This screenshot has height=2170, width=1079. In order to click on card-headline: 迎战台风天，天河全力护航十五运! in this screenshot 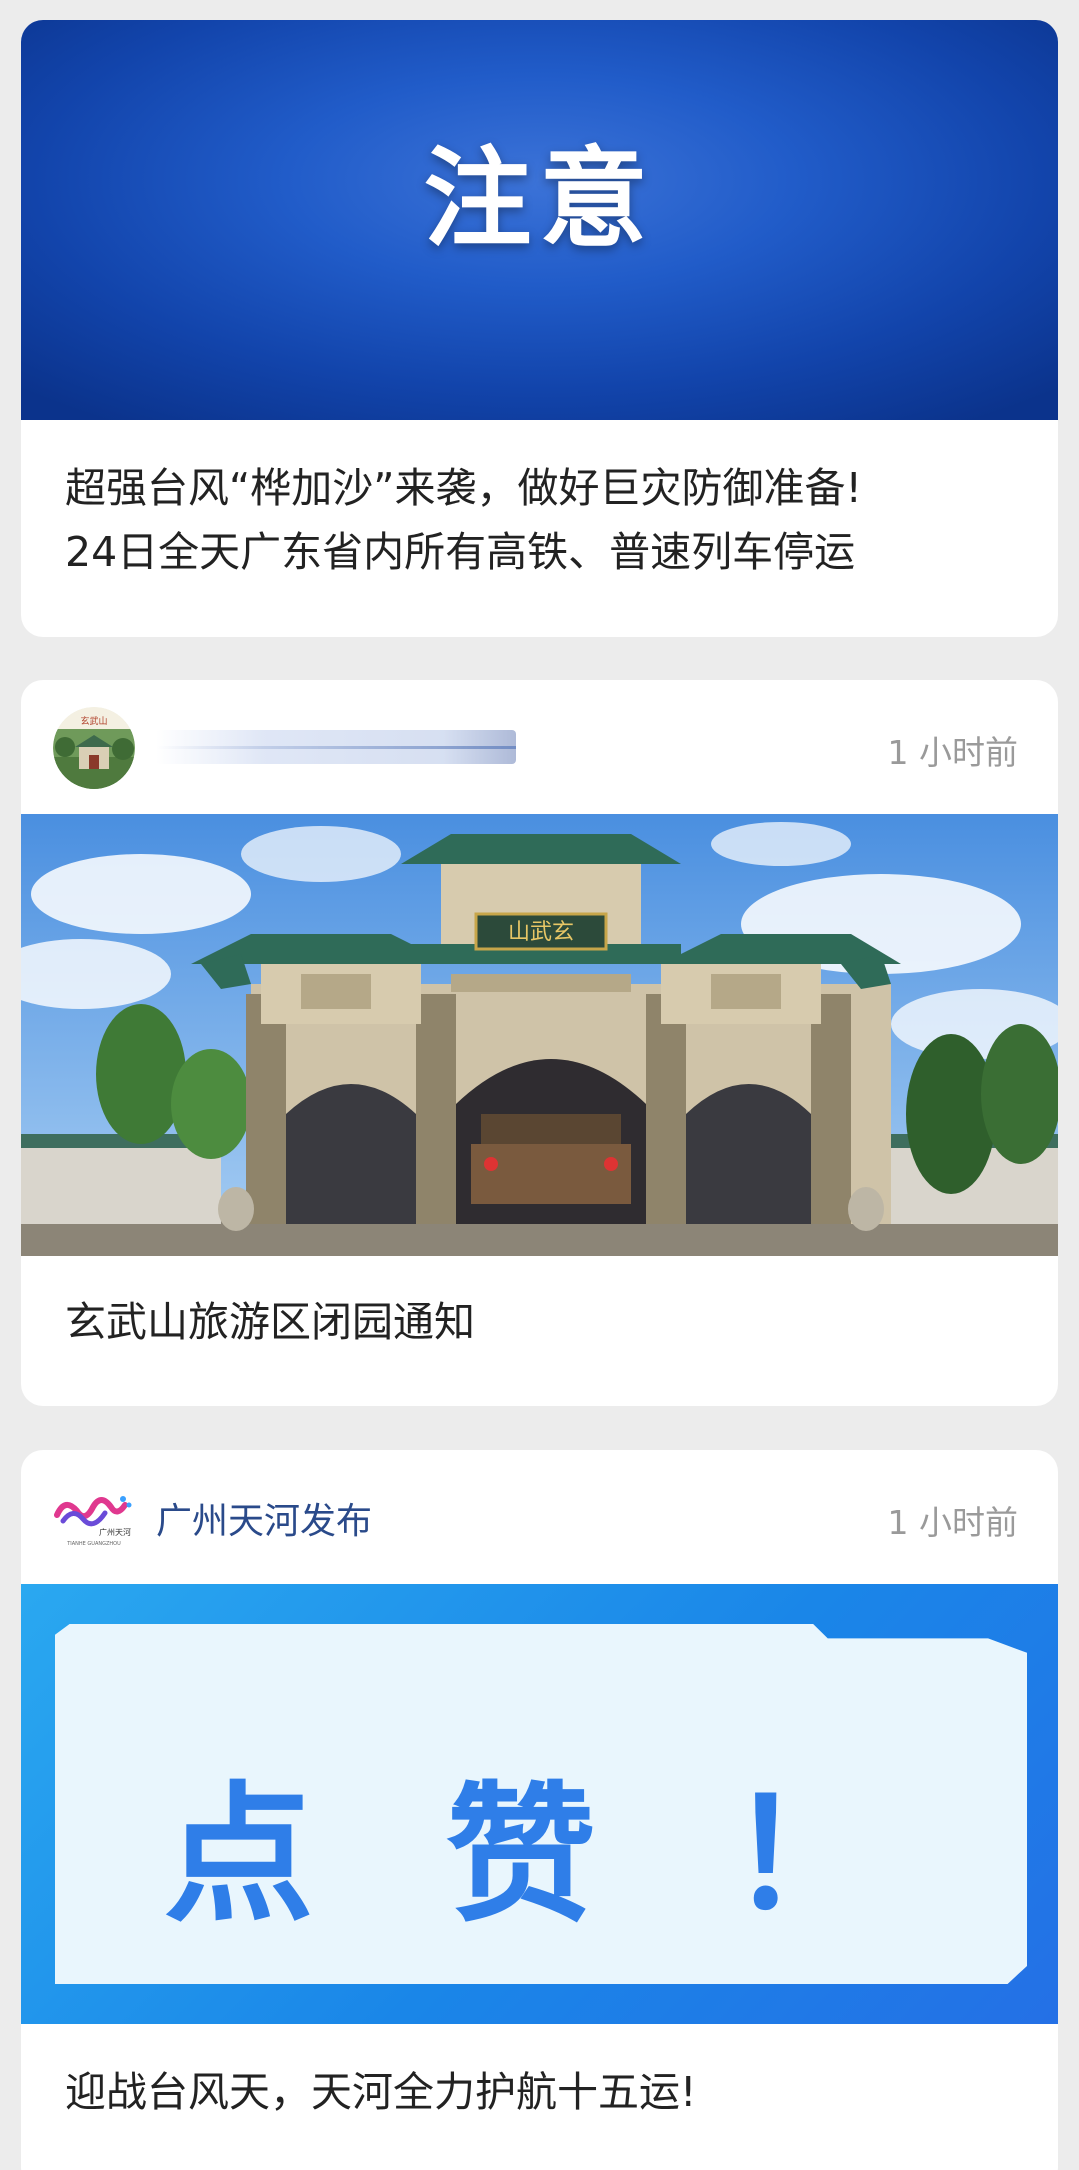, I will do `click(541, 2092)`.